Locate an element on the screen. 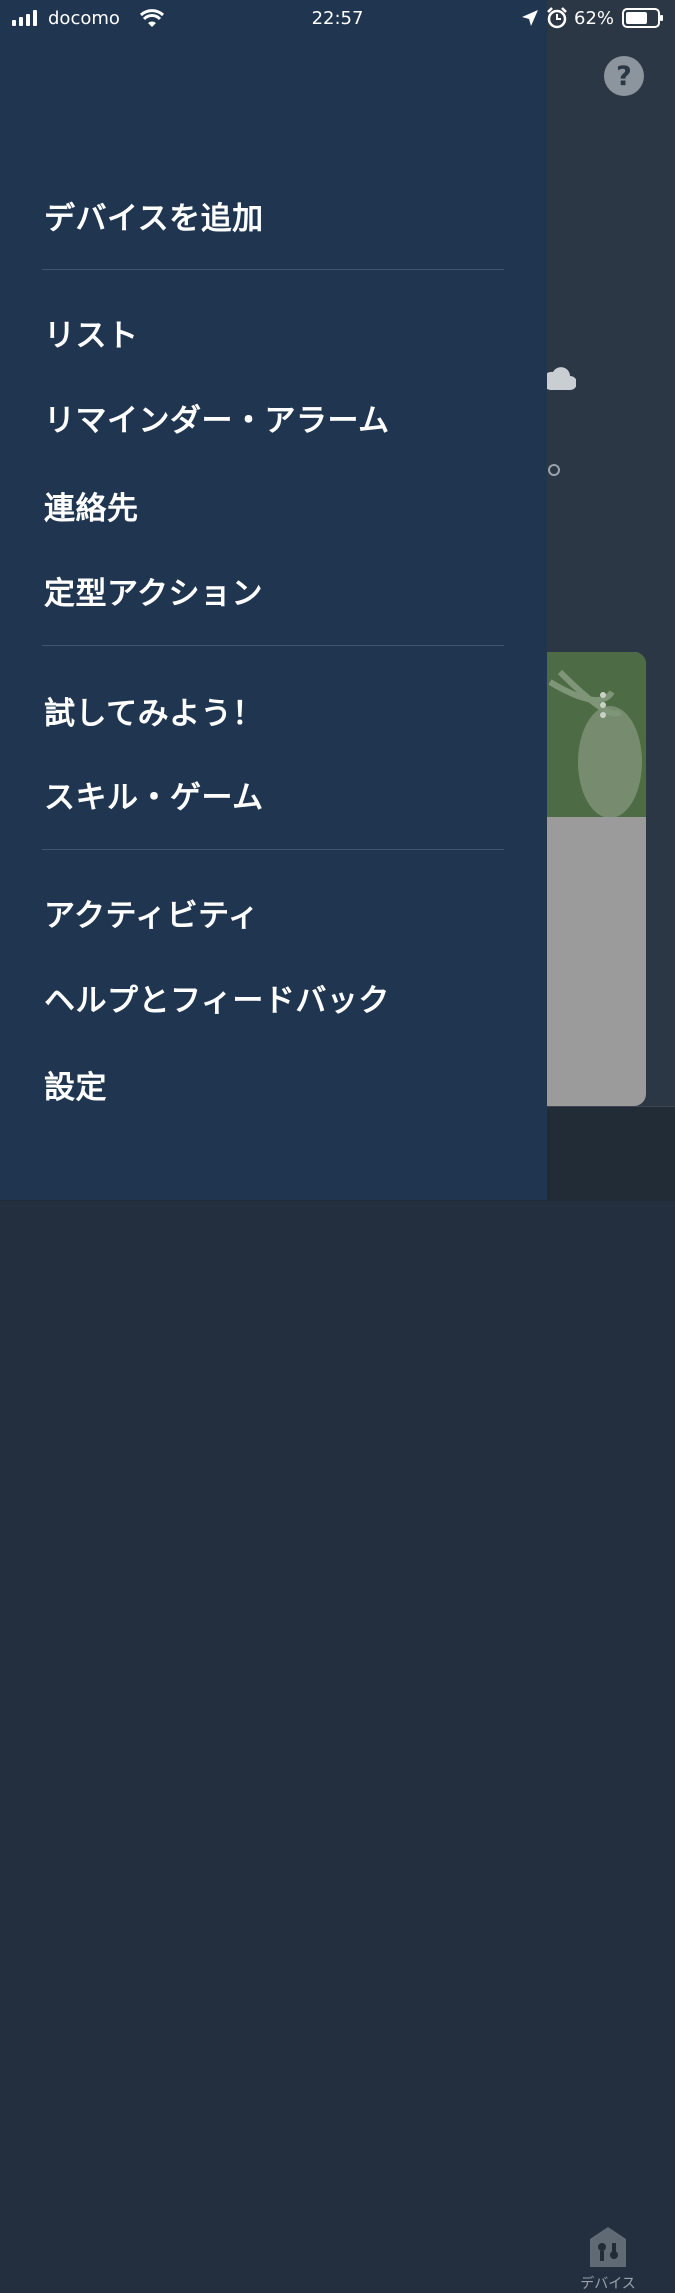  menu-item-settings: 設定 is located at coordinates (75, 1084).